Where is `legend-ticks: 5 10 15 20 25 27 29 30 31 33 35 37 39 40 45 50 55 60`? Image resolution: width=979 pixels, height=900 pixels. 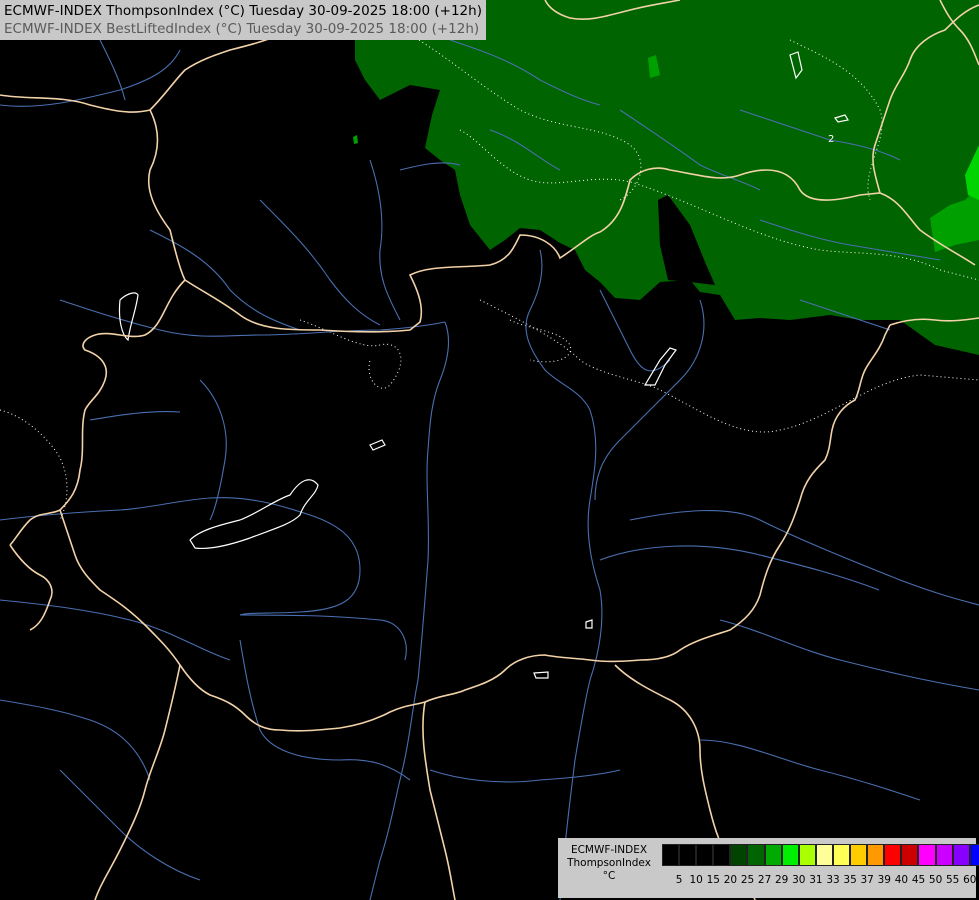 legend-ticks: 5 10 15 20 25 27 29 30 31 33 35 37 39 40 45 50 55 60 is located at coordinates (819, 881).